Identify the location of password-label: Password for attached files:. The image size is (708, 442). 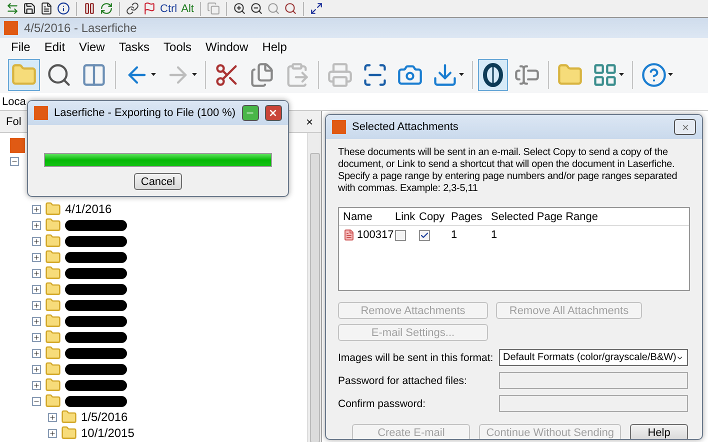
(403, 380).